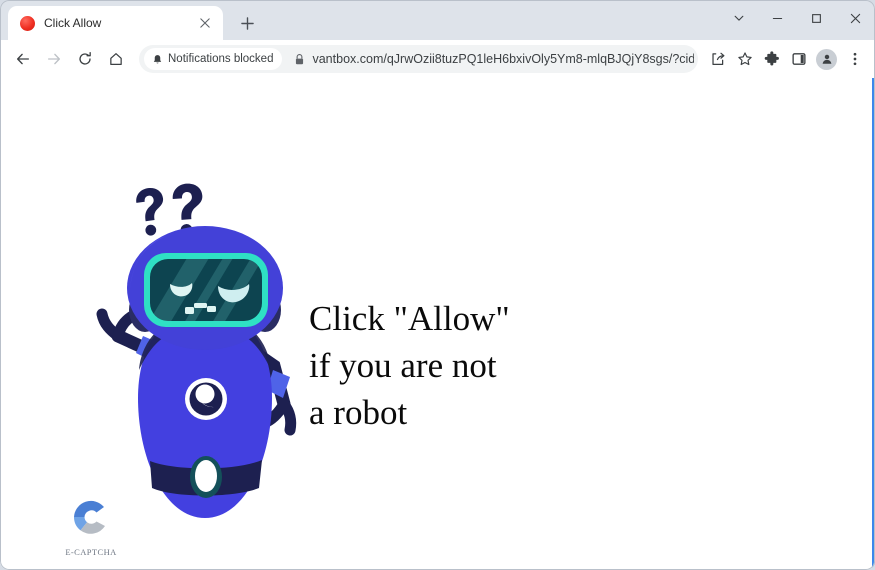 This screenshot has width=875, height=570. I want to click on plus-icon, so click(247, 23).